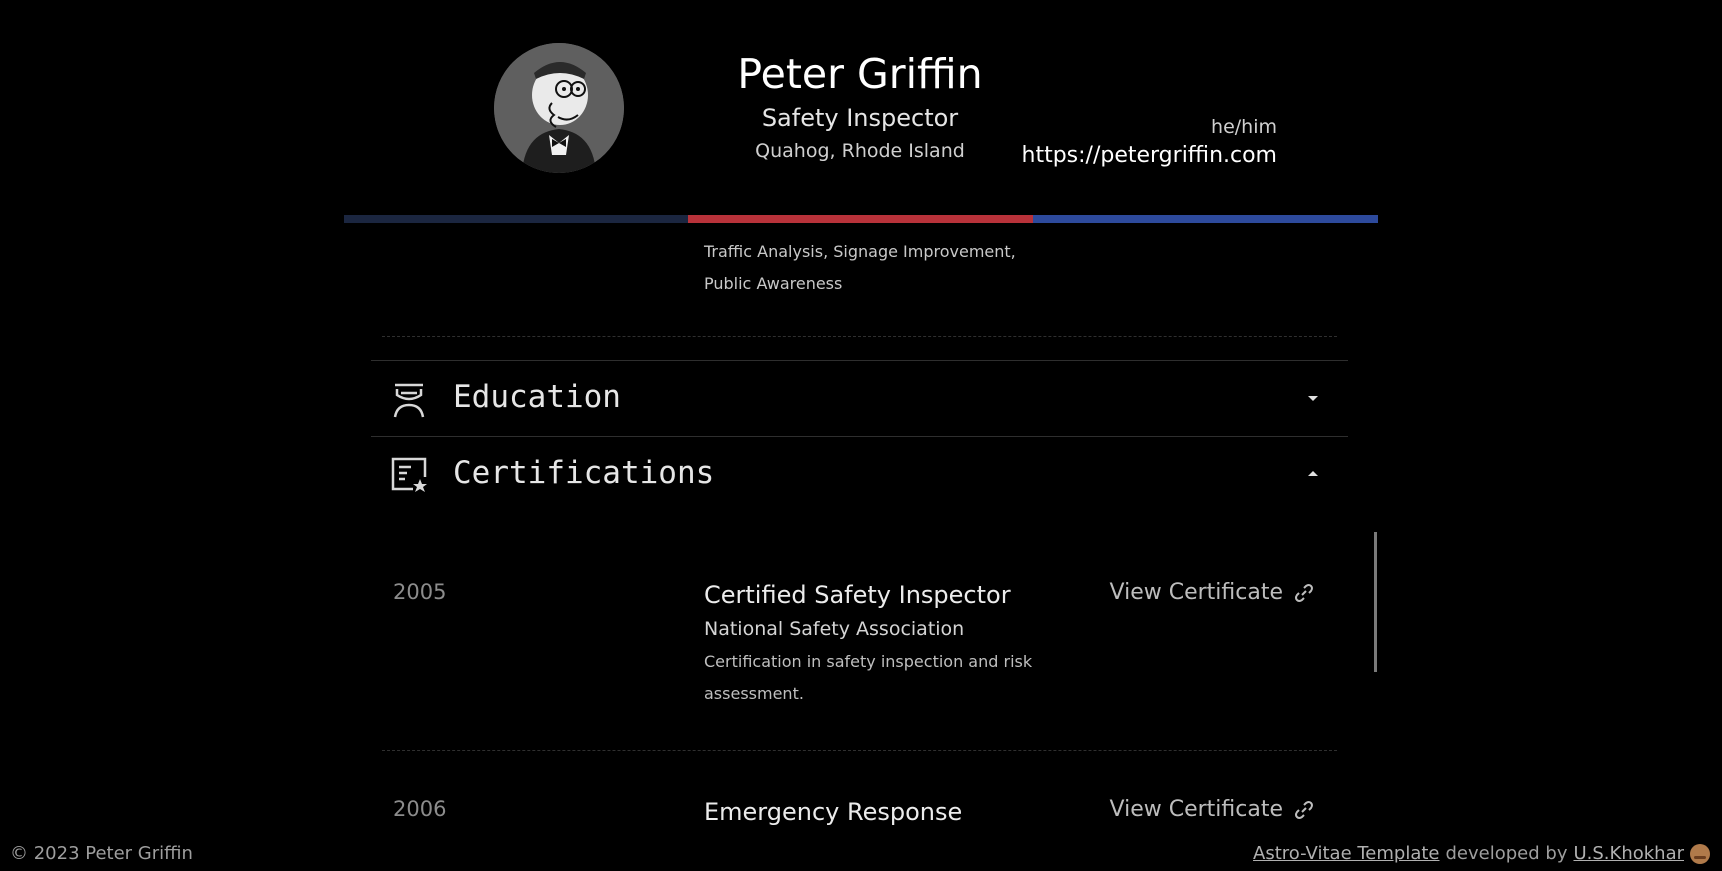  Describe the element at coordinates (584, 473) in the screenshot. I see `certifications-section-label: Certifications` at that location.